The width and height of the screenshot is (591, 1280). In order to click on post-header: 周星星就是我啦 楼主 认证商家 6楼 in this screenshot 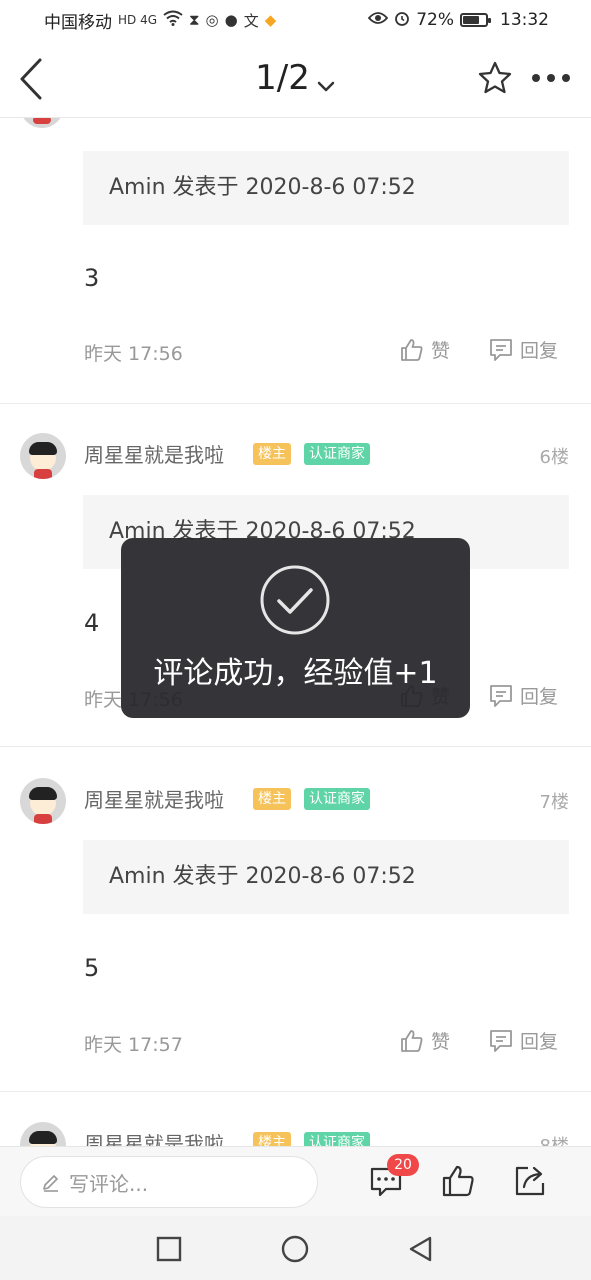, I will do `click(295, 454)`.